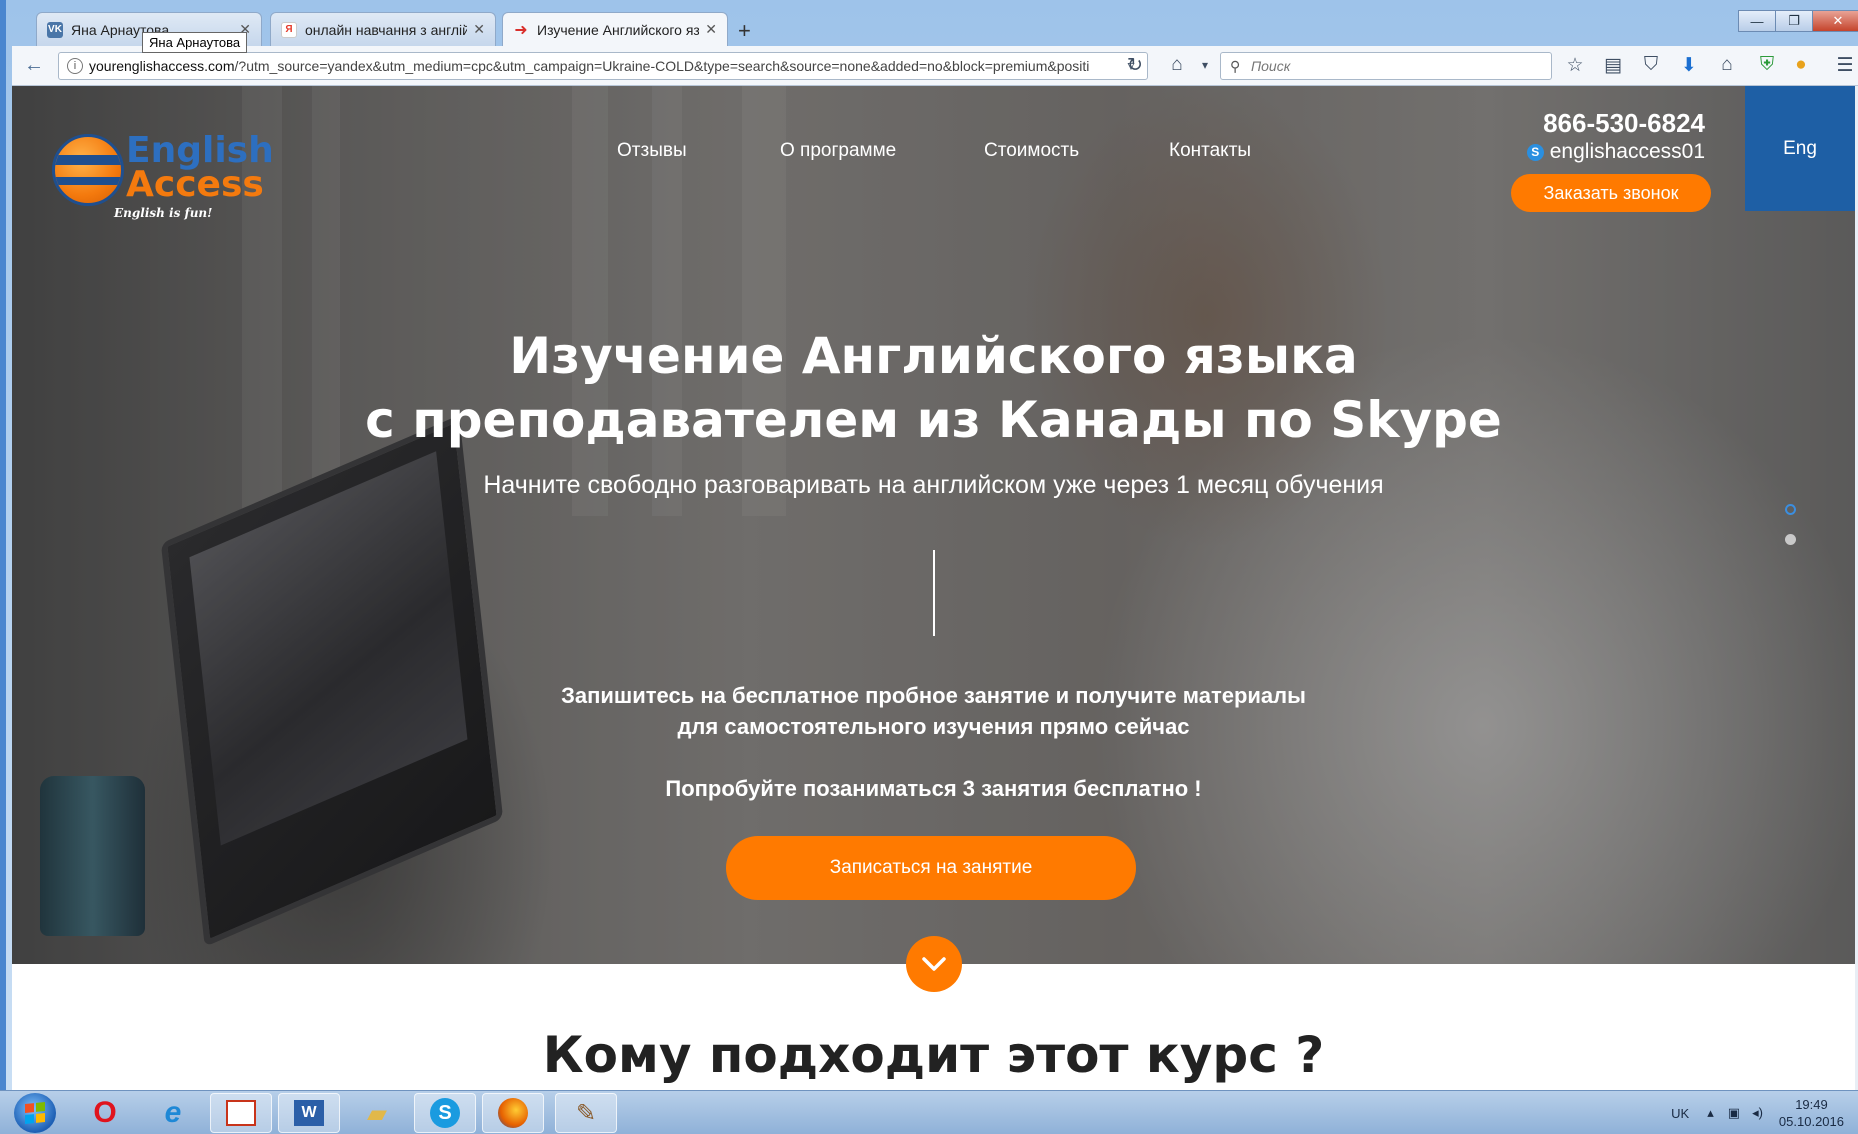 The height and width of the screenshot is (1134, 1858). Describe the element at coordinates (933, 1055) in the screenshot. I see `section-title: Кому подходит этот курс ?` at that location.